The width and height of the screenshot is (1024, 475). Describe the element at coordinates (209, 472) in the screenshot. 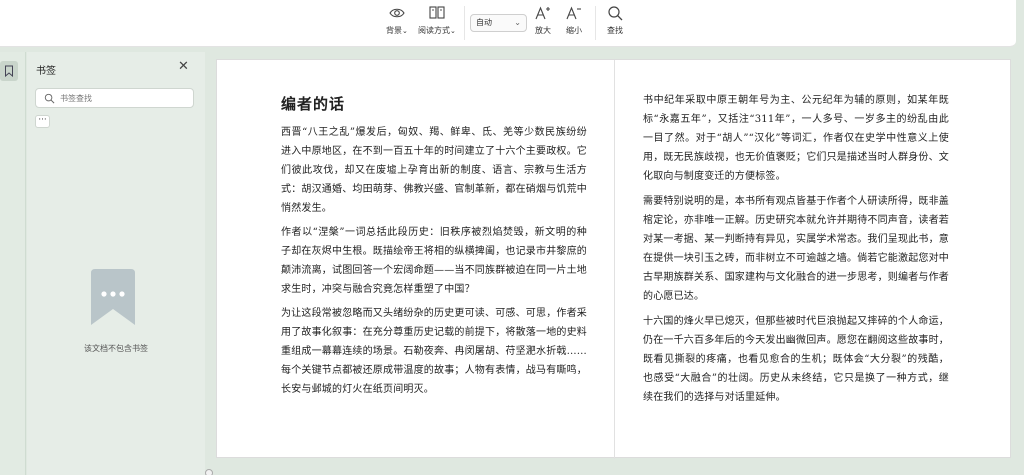

I see `scroll-indicator` at that location.